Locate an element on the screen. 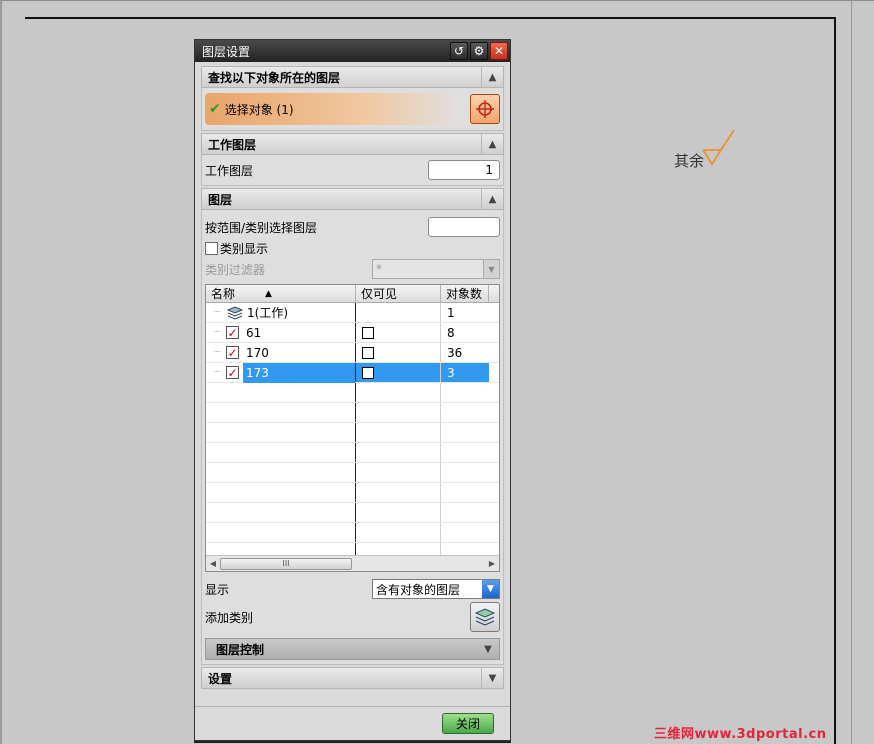 This screenshot has height=744, width=874. check-icon: ✔ is located at coordinates (215, 109).